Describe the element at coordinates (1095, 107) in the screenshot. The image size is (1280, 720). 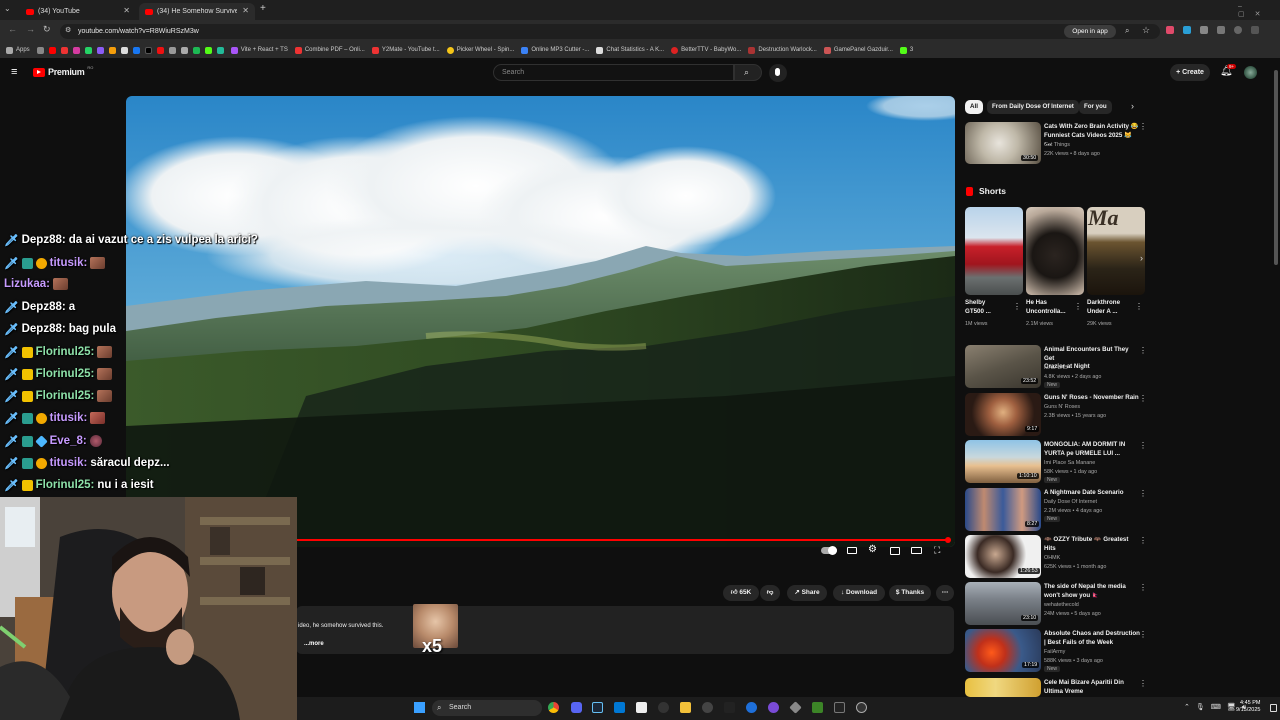
I see `chip-for-you: For you` at that location.